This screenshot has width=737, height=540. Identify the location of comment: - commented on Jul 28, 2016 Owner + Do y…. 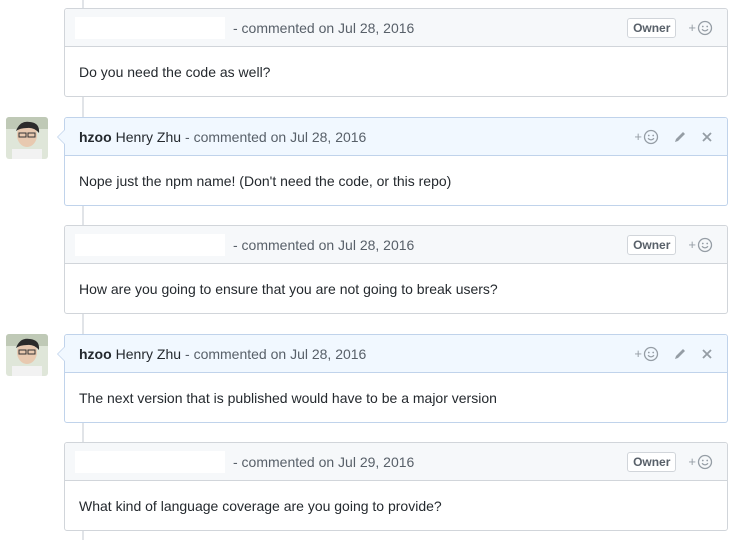
(396, 52).